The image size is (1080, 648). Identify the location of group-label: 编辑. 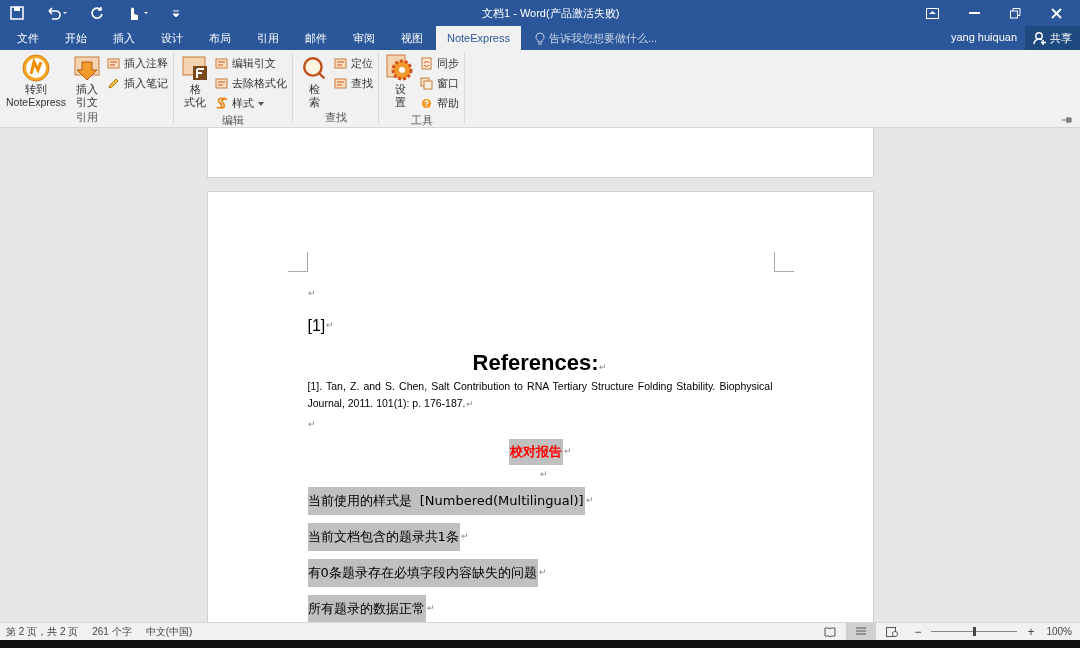
(233, 120).